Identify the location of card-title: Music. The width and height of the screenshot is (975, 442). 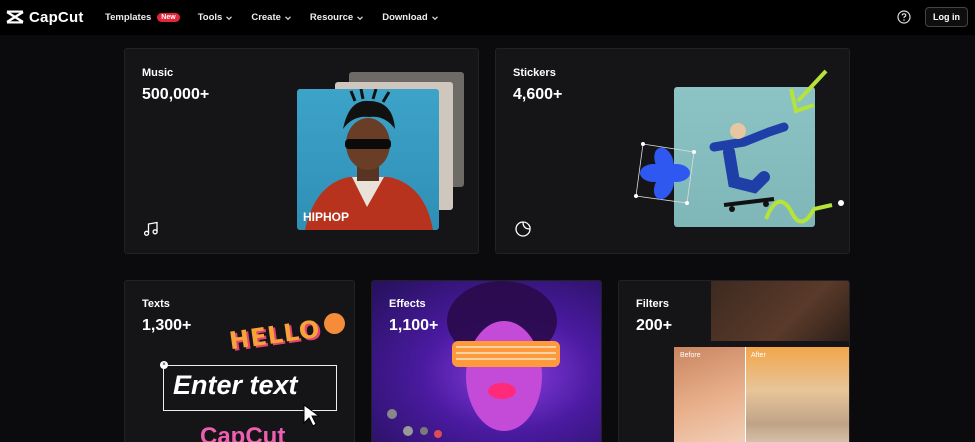
(158, 73).